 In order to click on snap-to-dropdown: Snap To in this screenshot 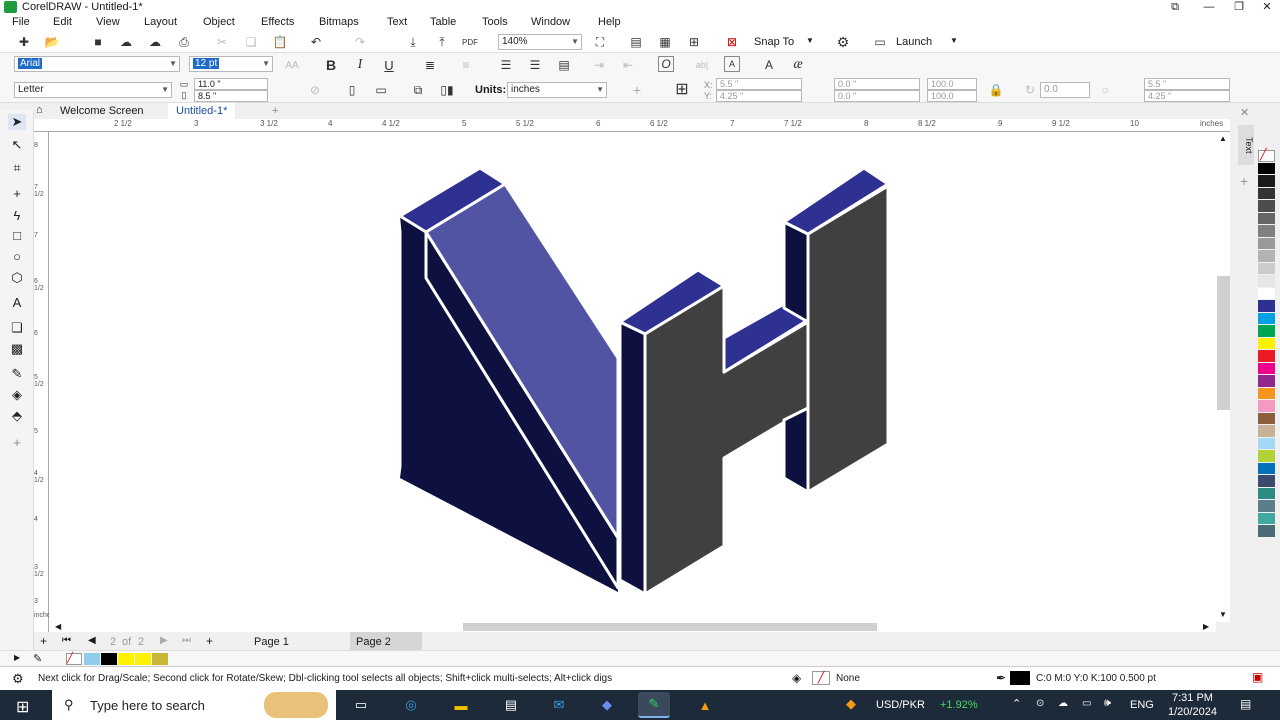, I will do `click(774, 42)`.